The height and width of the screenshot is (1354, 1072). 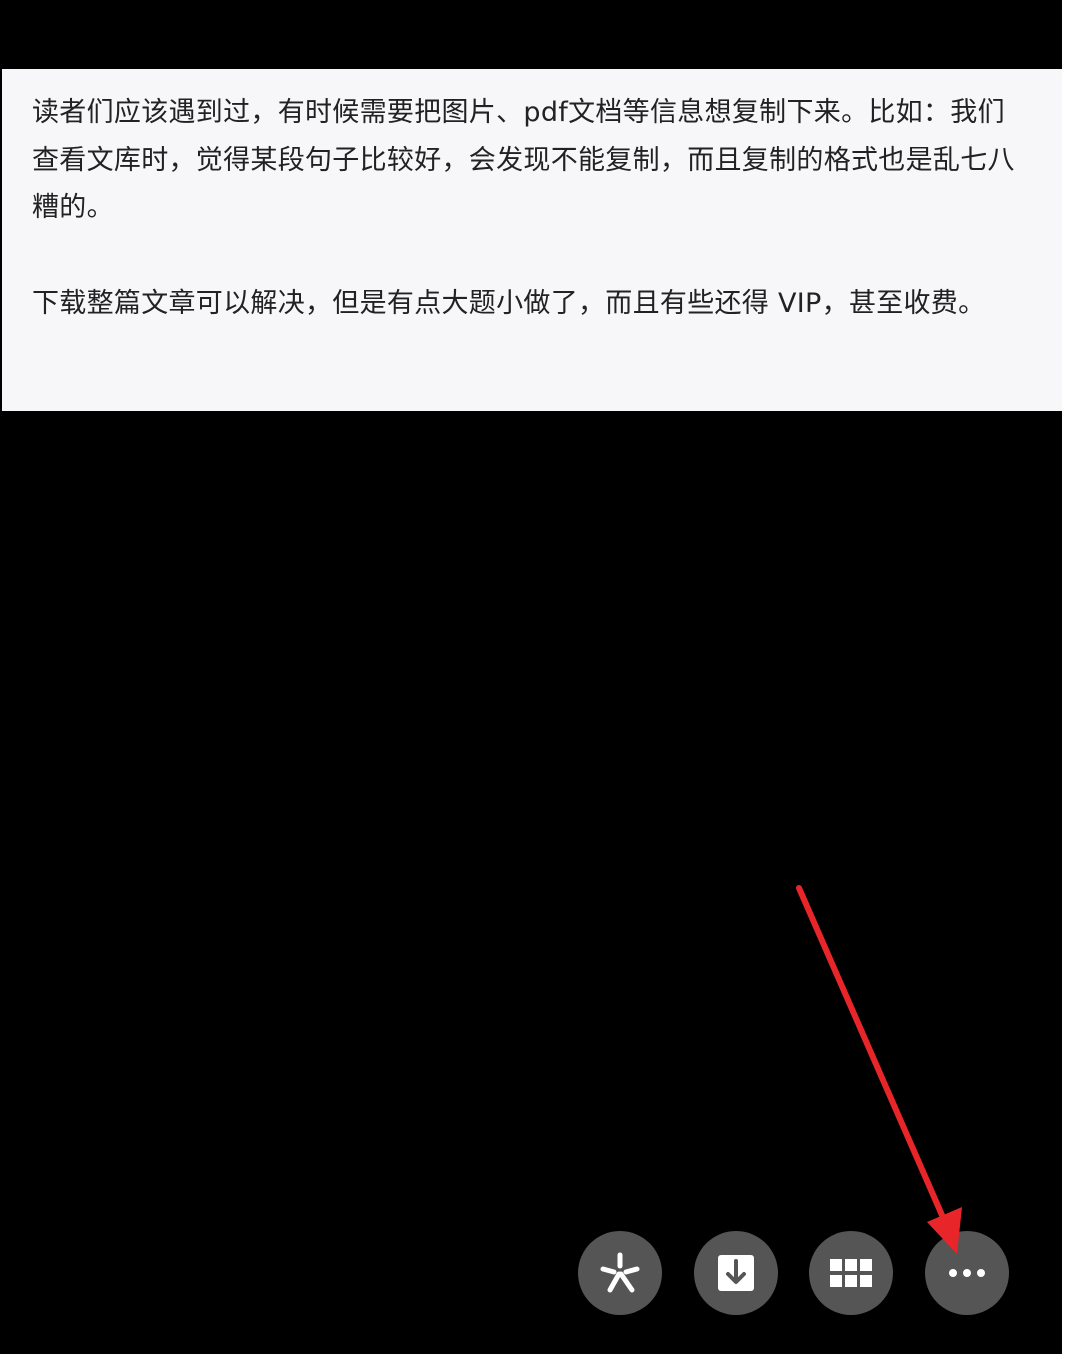 I want to click on more-button, so click(x=967, y=1273).